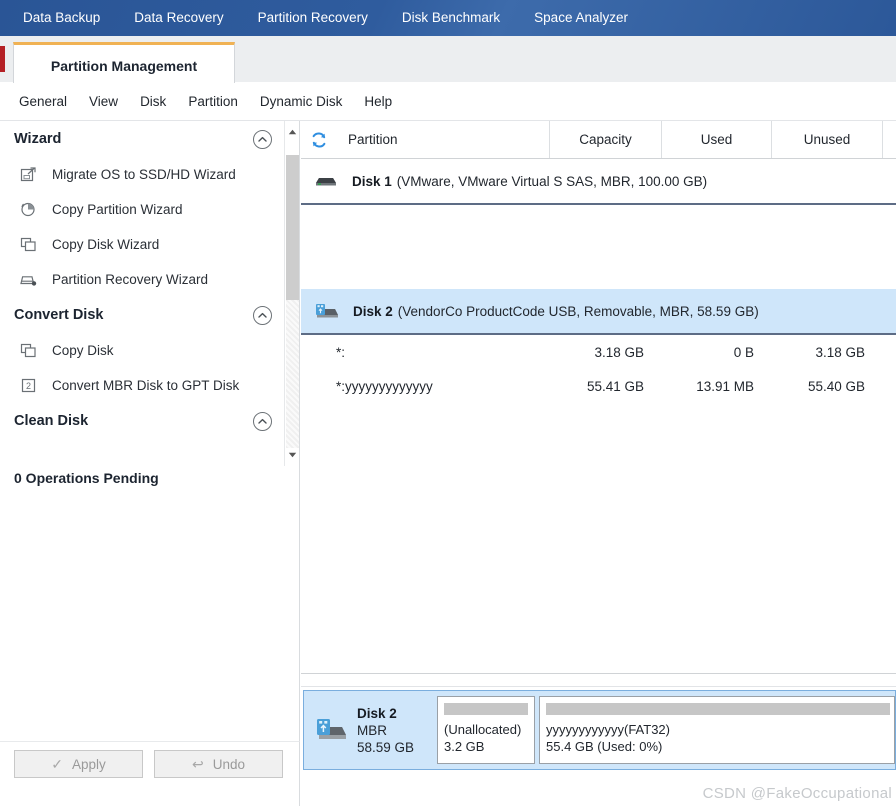 The height and width of the screenshot is (806, 896). I want to click on sidebar-item-copy-partition-wizard: Copy Partition Wizard, so click(150, 209).